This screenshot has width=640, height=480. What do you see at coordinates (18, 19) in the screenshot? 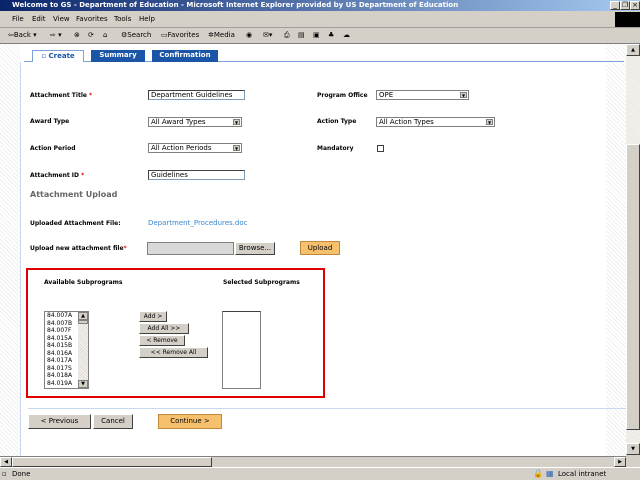
I see `menu-file: File` at bounding box center [18, 19].